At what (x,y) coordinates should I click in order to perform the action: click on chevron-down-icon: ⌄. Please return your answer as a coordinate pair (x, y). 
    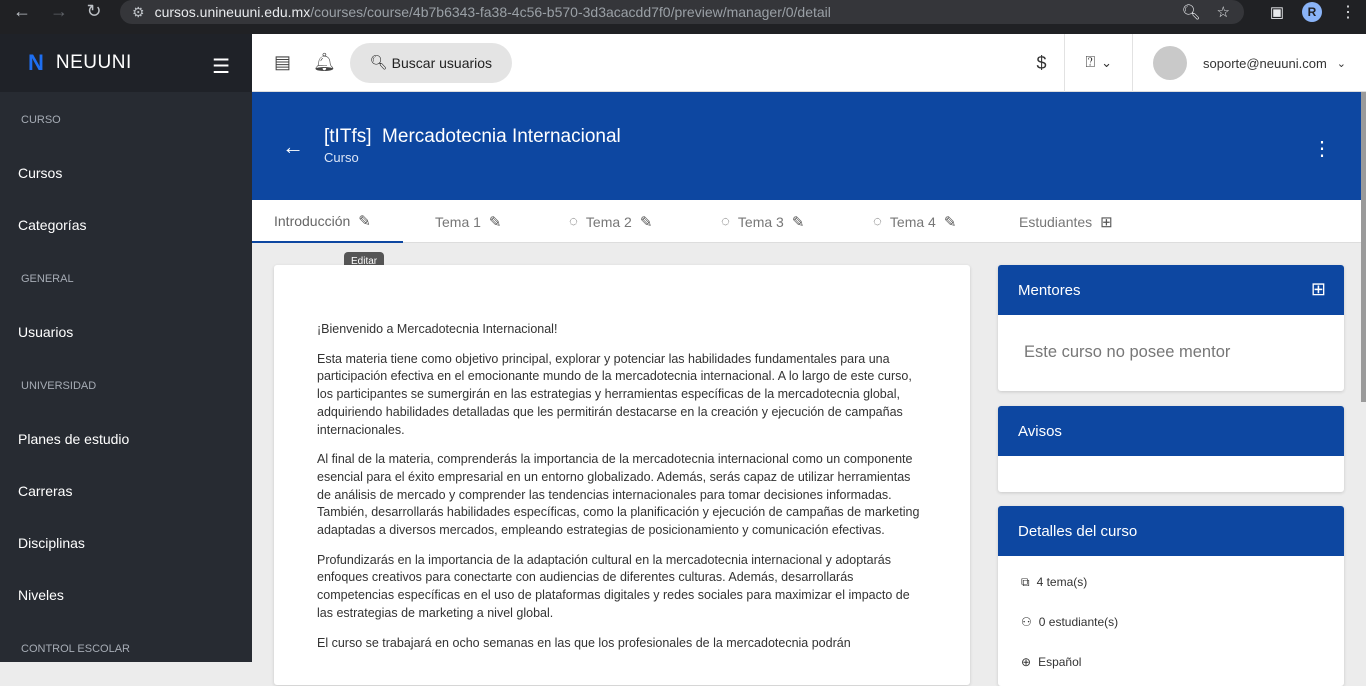
    Looking at the image, I should click on (1106, 62).